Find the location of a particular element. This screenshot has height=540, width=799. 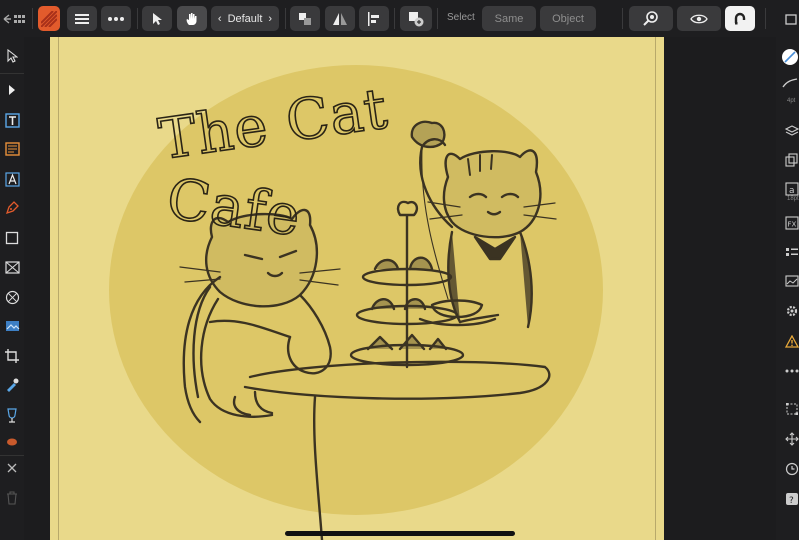

wine-glass-icon is located at coordinates (12, 415).